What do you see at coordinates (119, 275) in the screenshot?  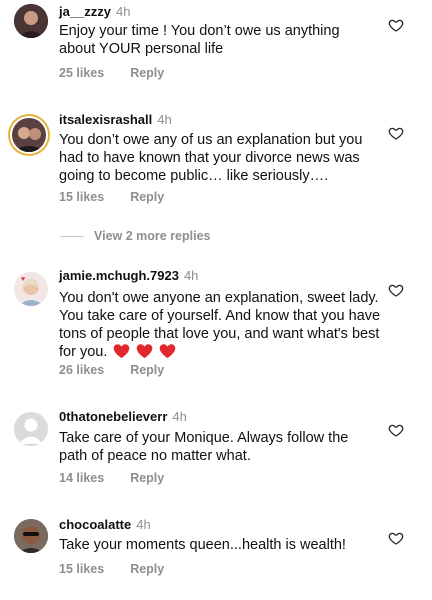 I see `username: jamie.mchugh.7923` at bounding box center [119, 275].